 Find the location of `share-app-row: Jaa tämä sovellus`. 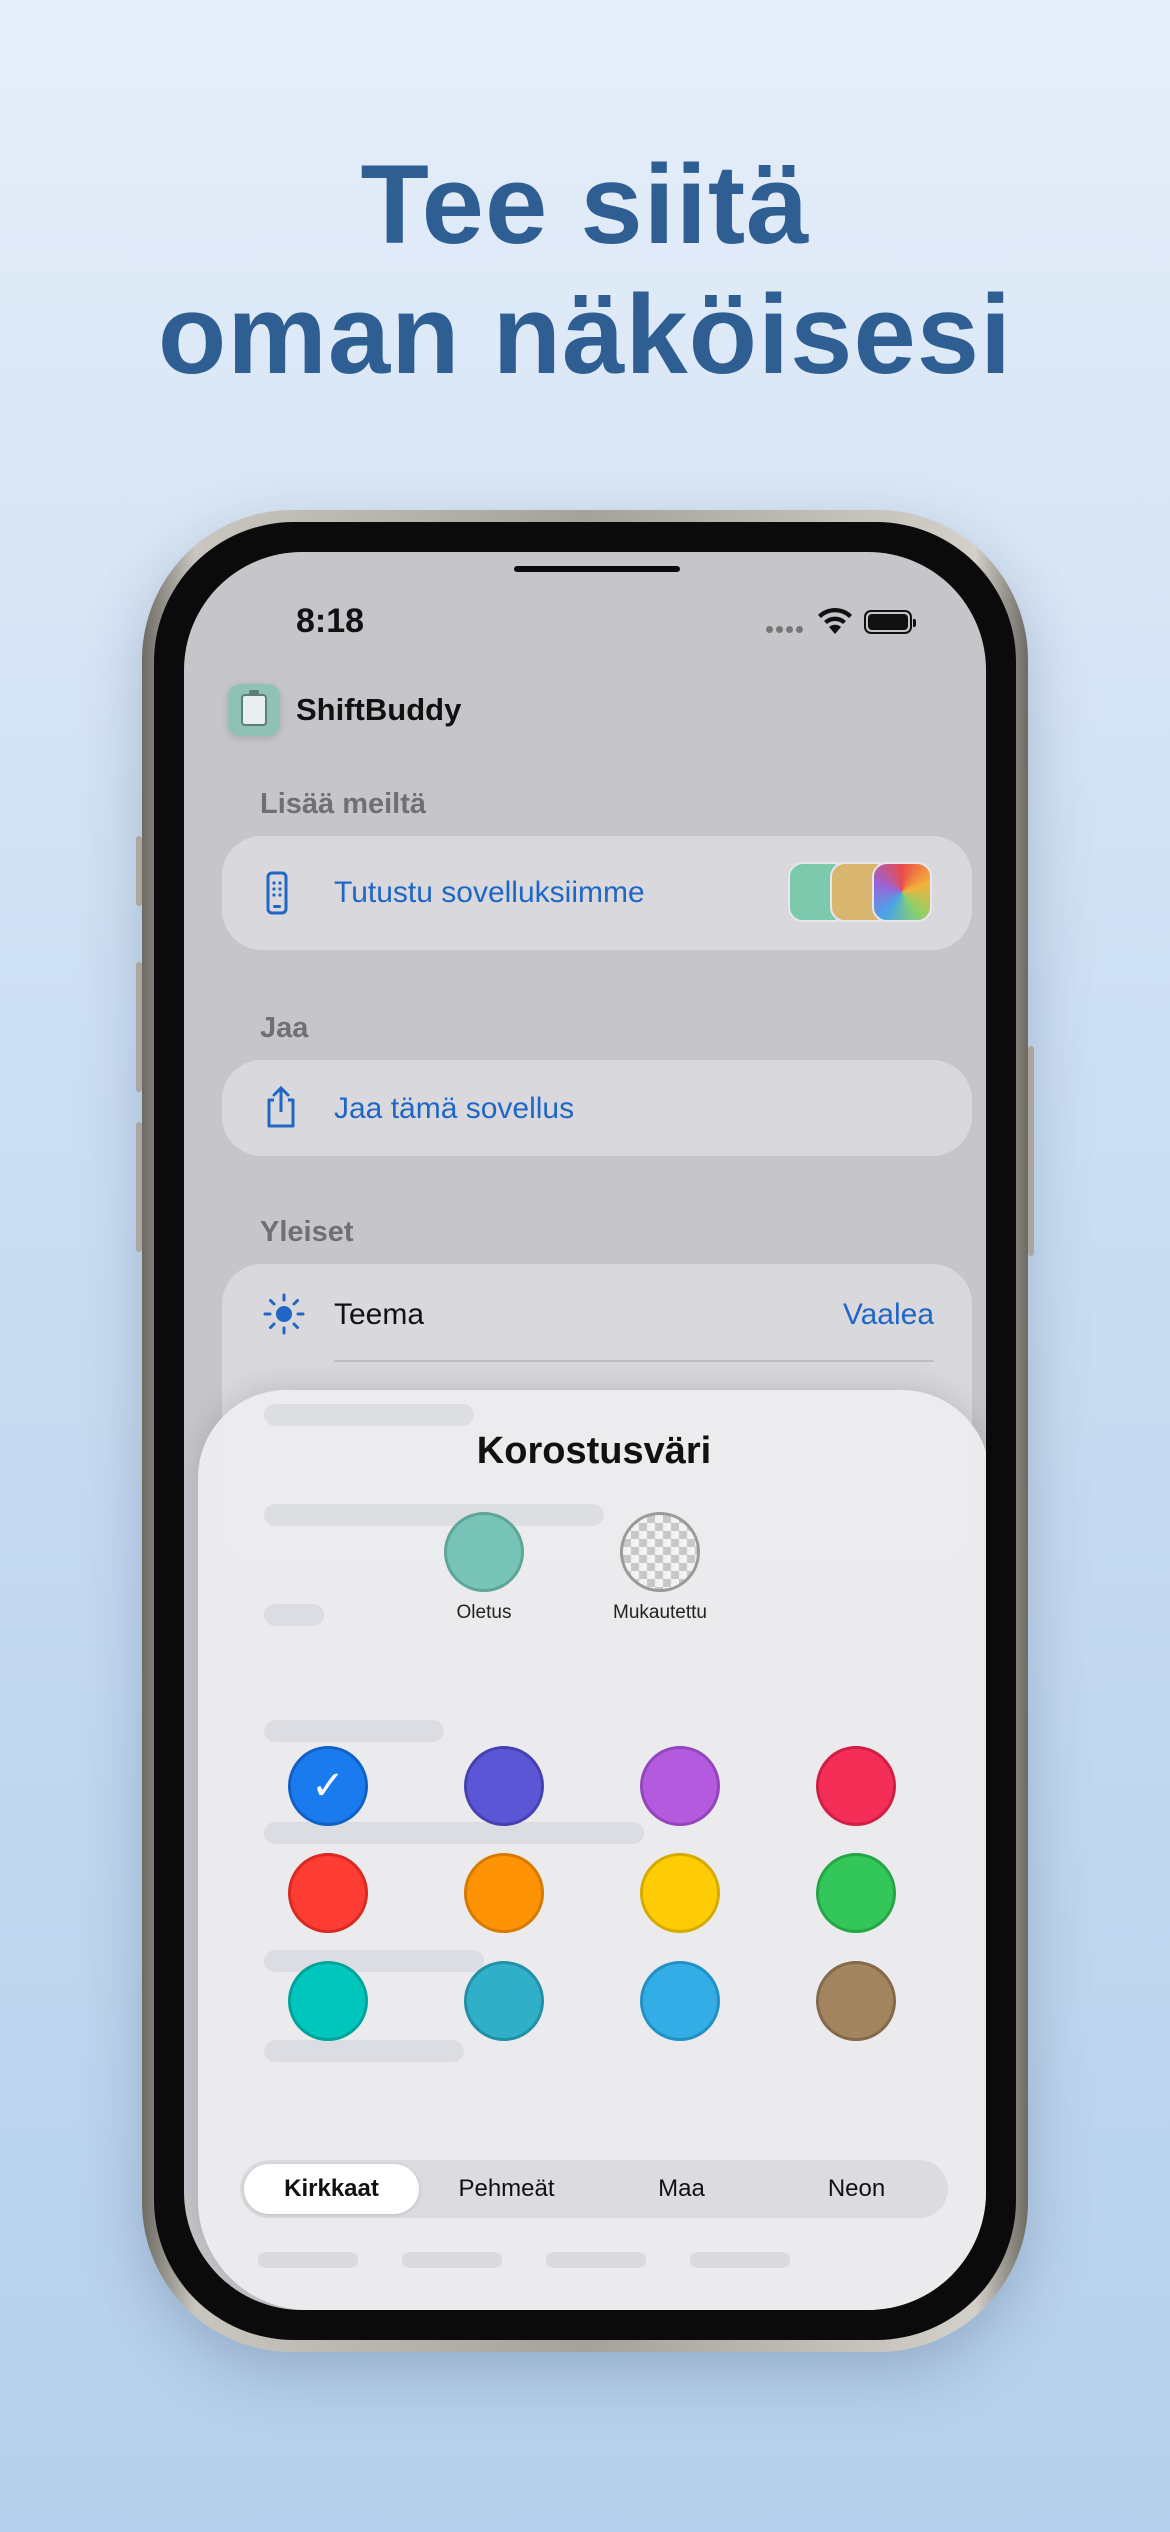

share-app-row: Jaa tämä sovellus is located at coordinates (597, 1108).